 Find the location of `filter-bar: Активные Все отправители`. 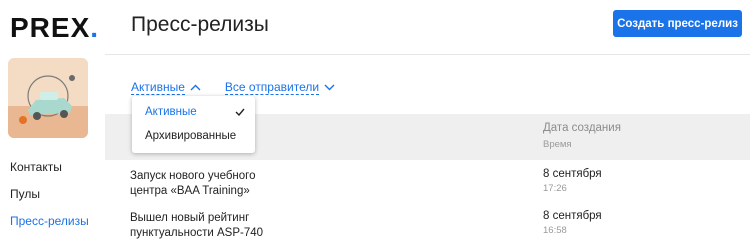

filter-bar: Активные Все отправители is located at coordinates (233, 87).